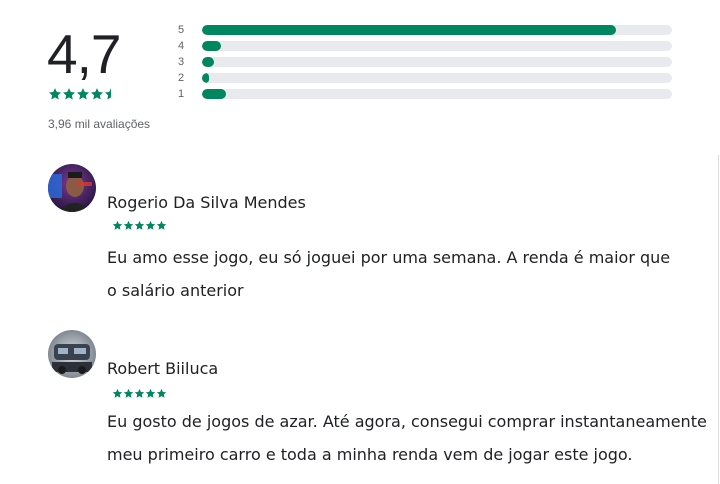 The image size is (720, 484). I want to click on rating-bar-label: 5, so click(181, 30).